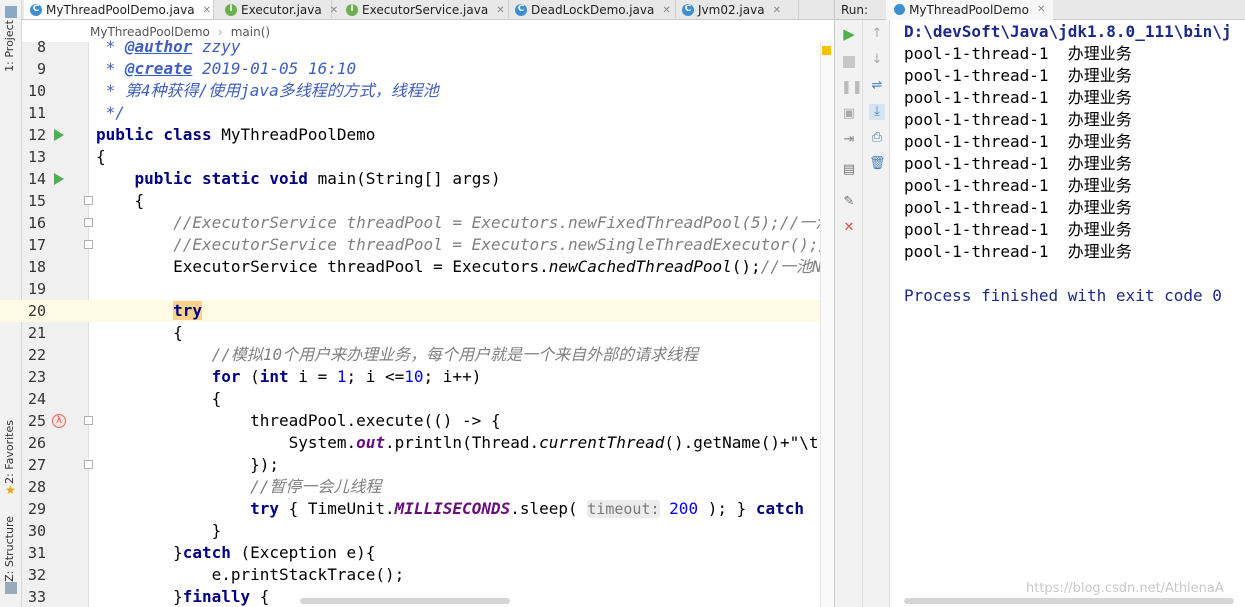 The image size is (1245, 607). I want to click on run-tab: MyThreadPoolDemo ✕, so click(970, 10).